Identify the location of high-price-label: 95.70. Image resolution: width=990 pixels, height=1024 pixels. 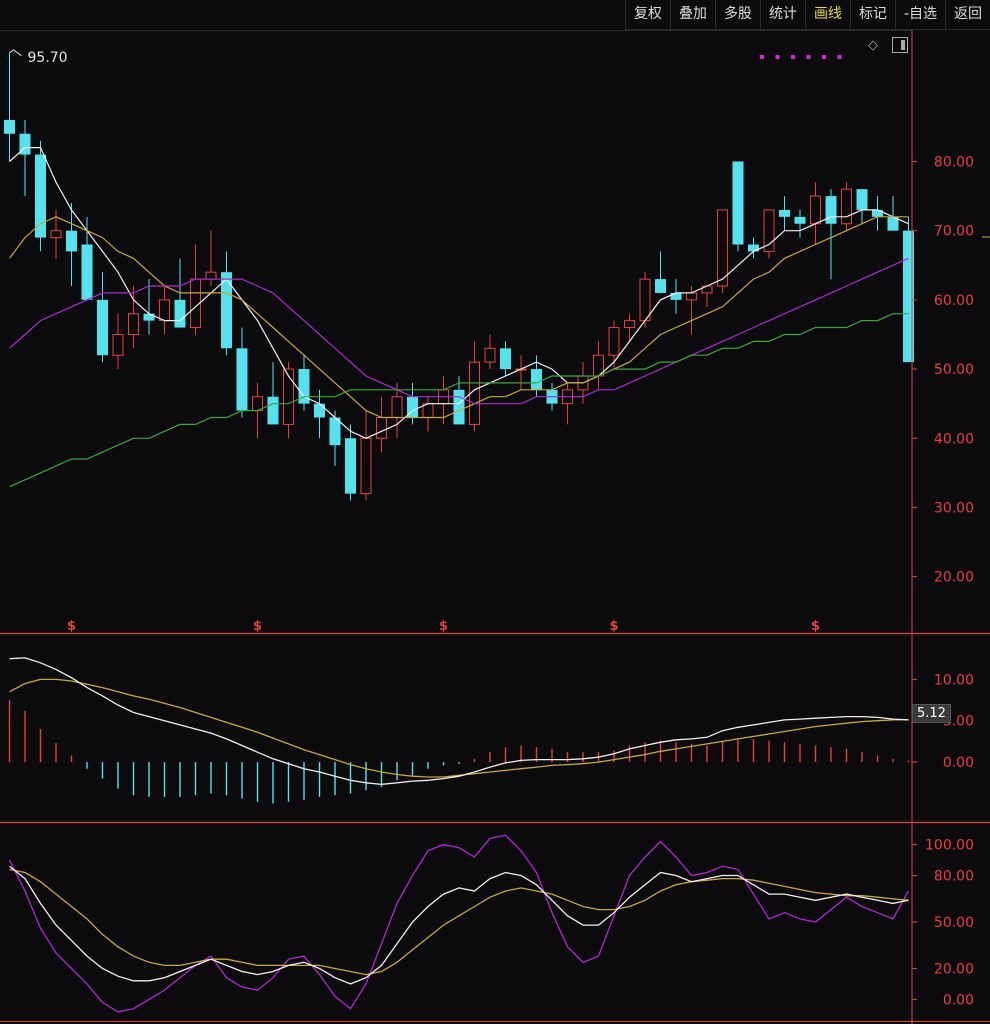
(48, 58).